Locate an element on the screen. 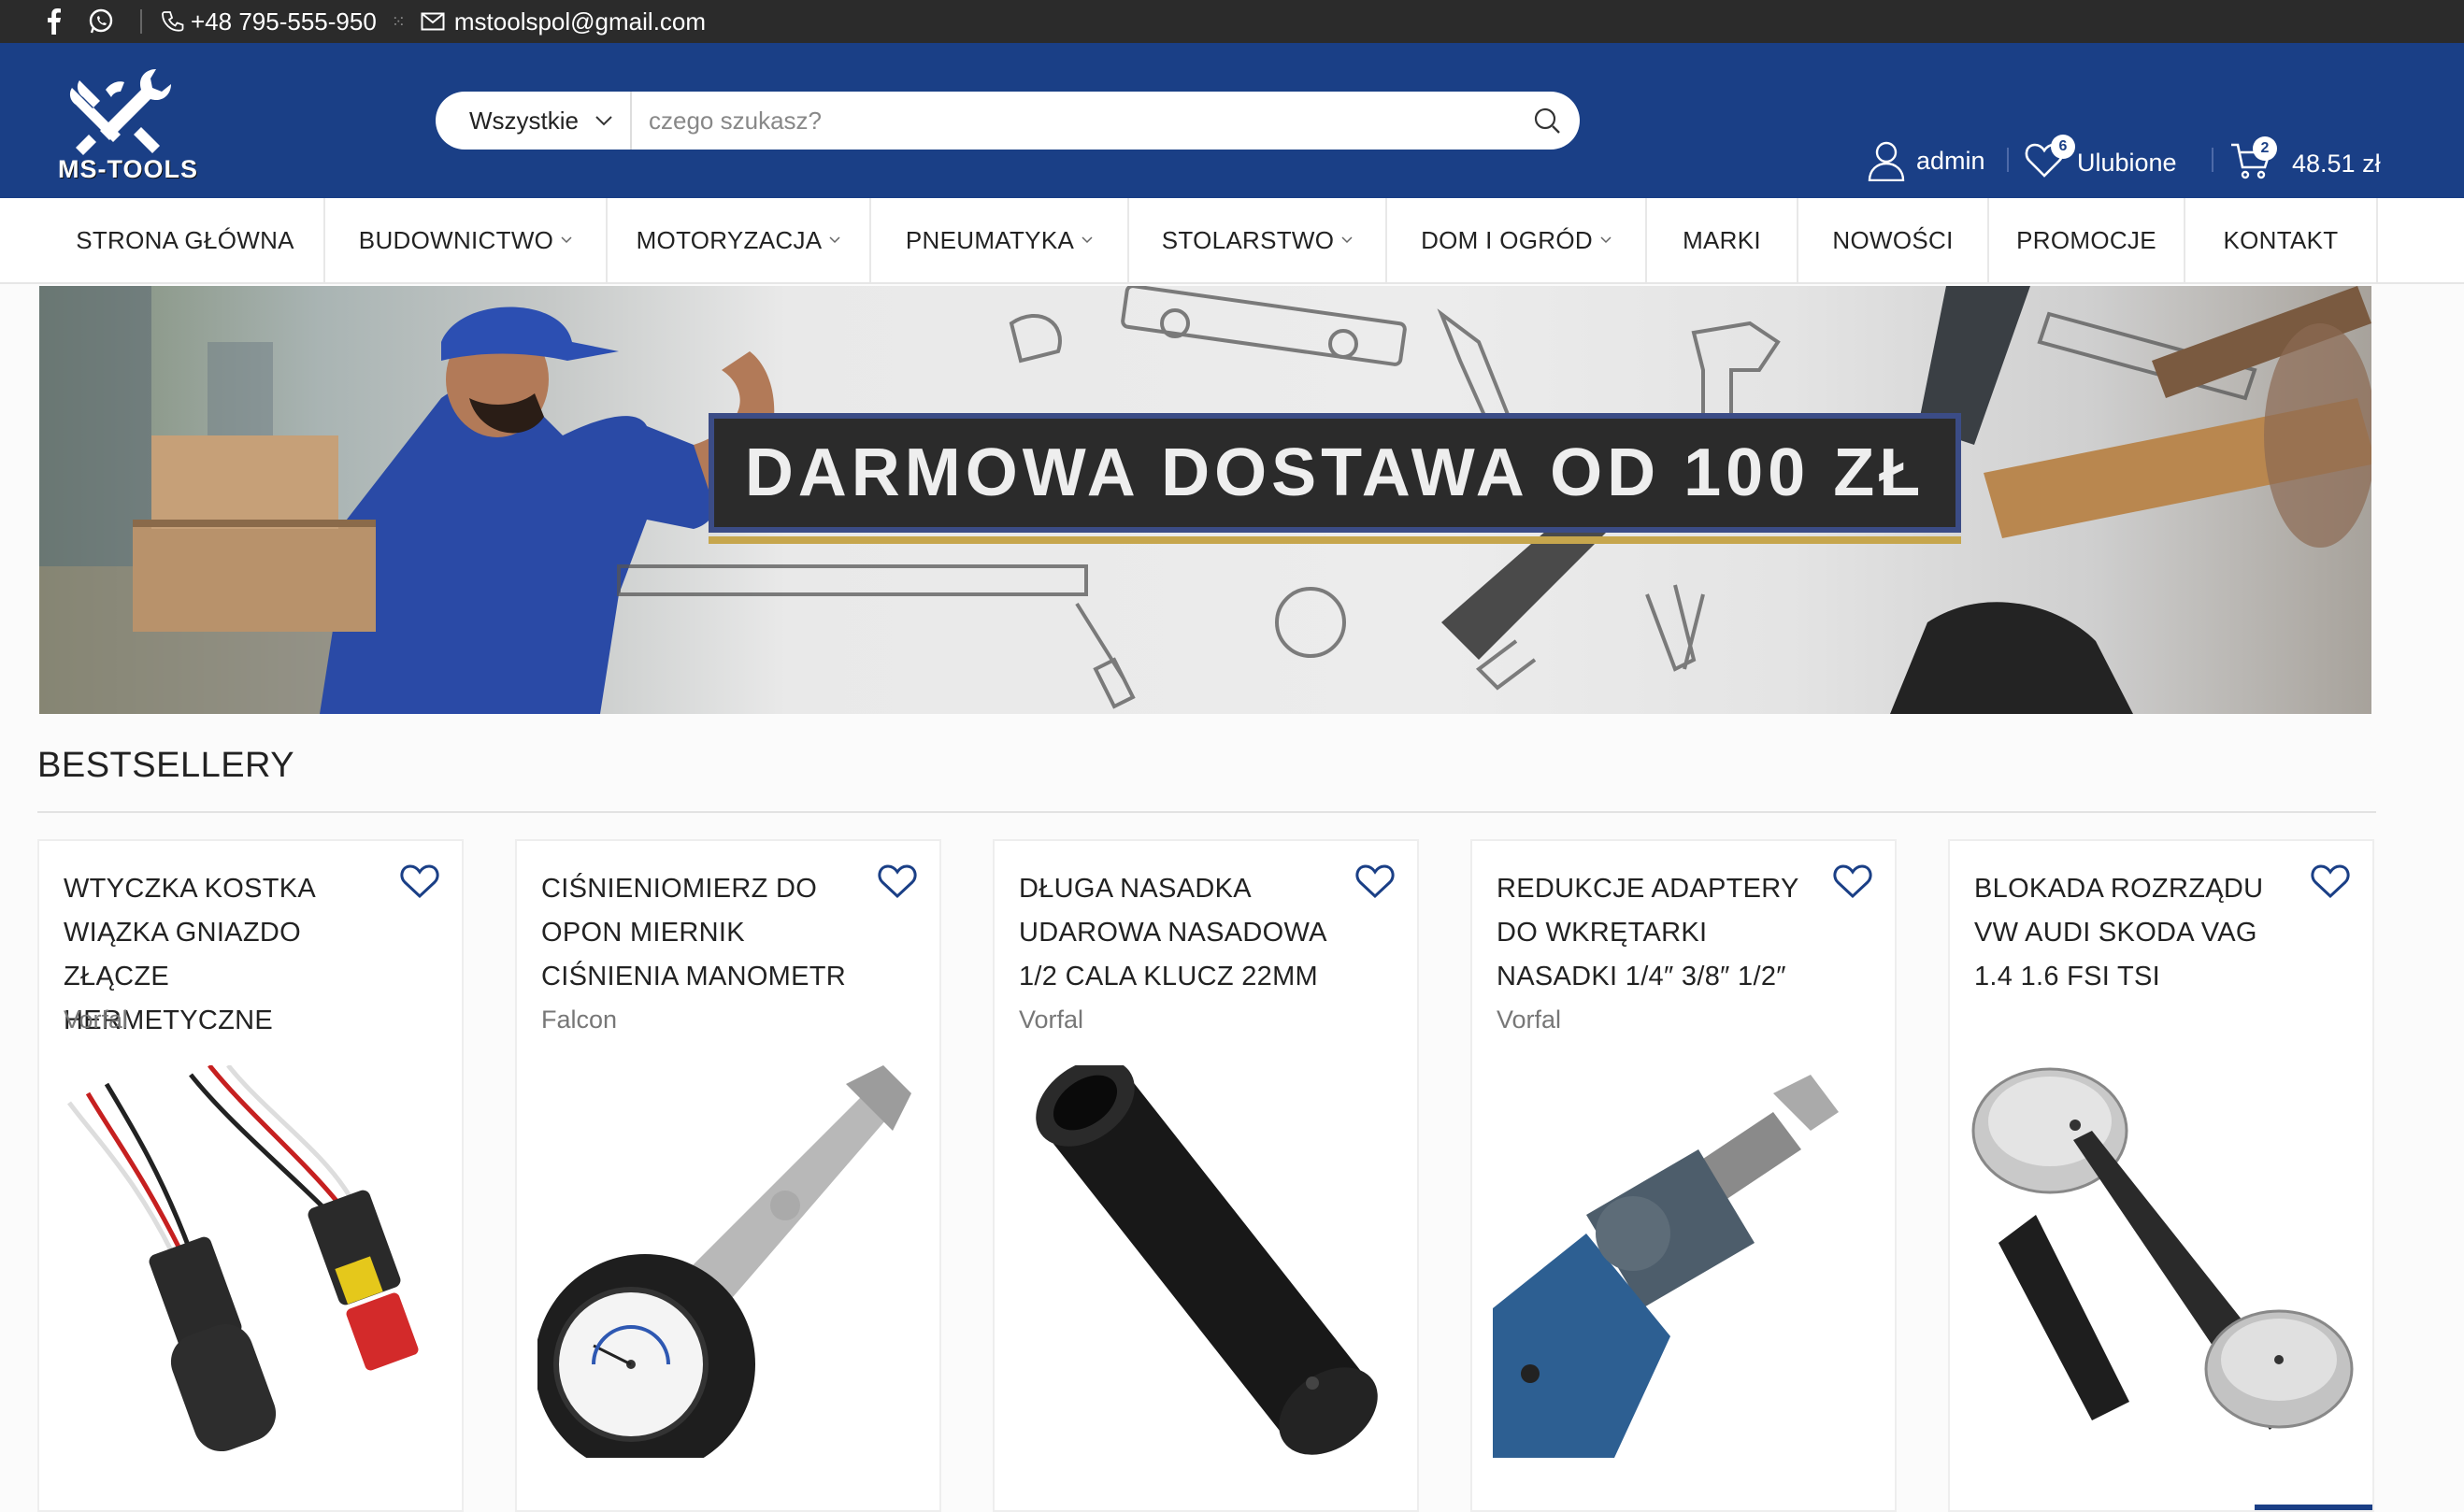 This screenshot has height=1512, width=2464. nav-item-promocje: PROMOCJE is located at coordinates (2087, 240).